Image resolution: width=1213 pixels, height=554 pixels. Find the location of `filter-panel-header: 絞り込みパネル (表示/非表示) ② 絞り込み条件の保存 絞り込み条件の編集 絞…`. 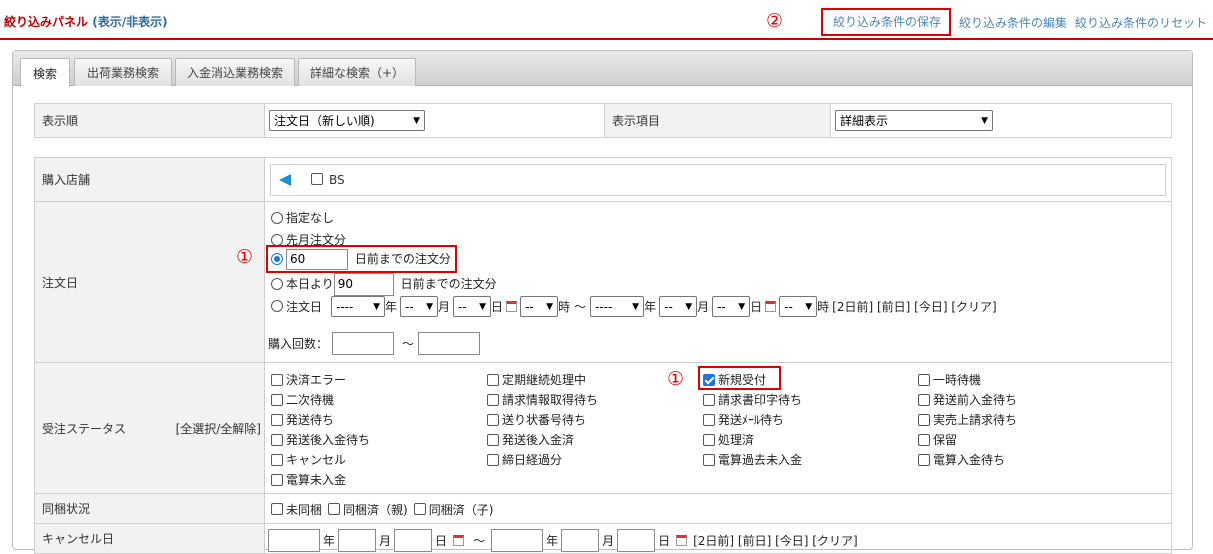

filter-panel-header: 絞り込みパネル (表示/非表示) ② 絞り込み条件の保存 絞り込み条件の編集 絞… is located at coordinates (606, 20).